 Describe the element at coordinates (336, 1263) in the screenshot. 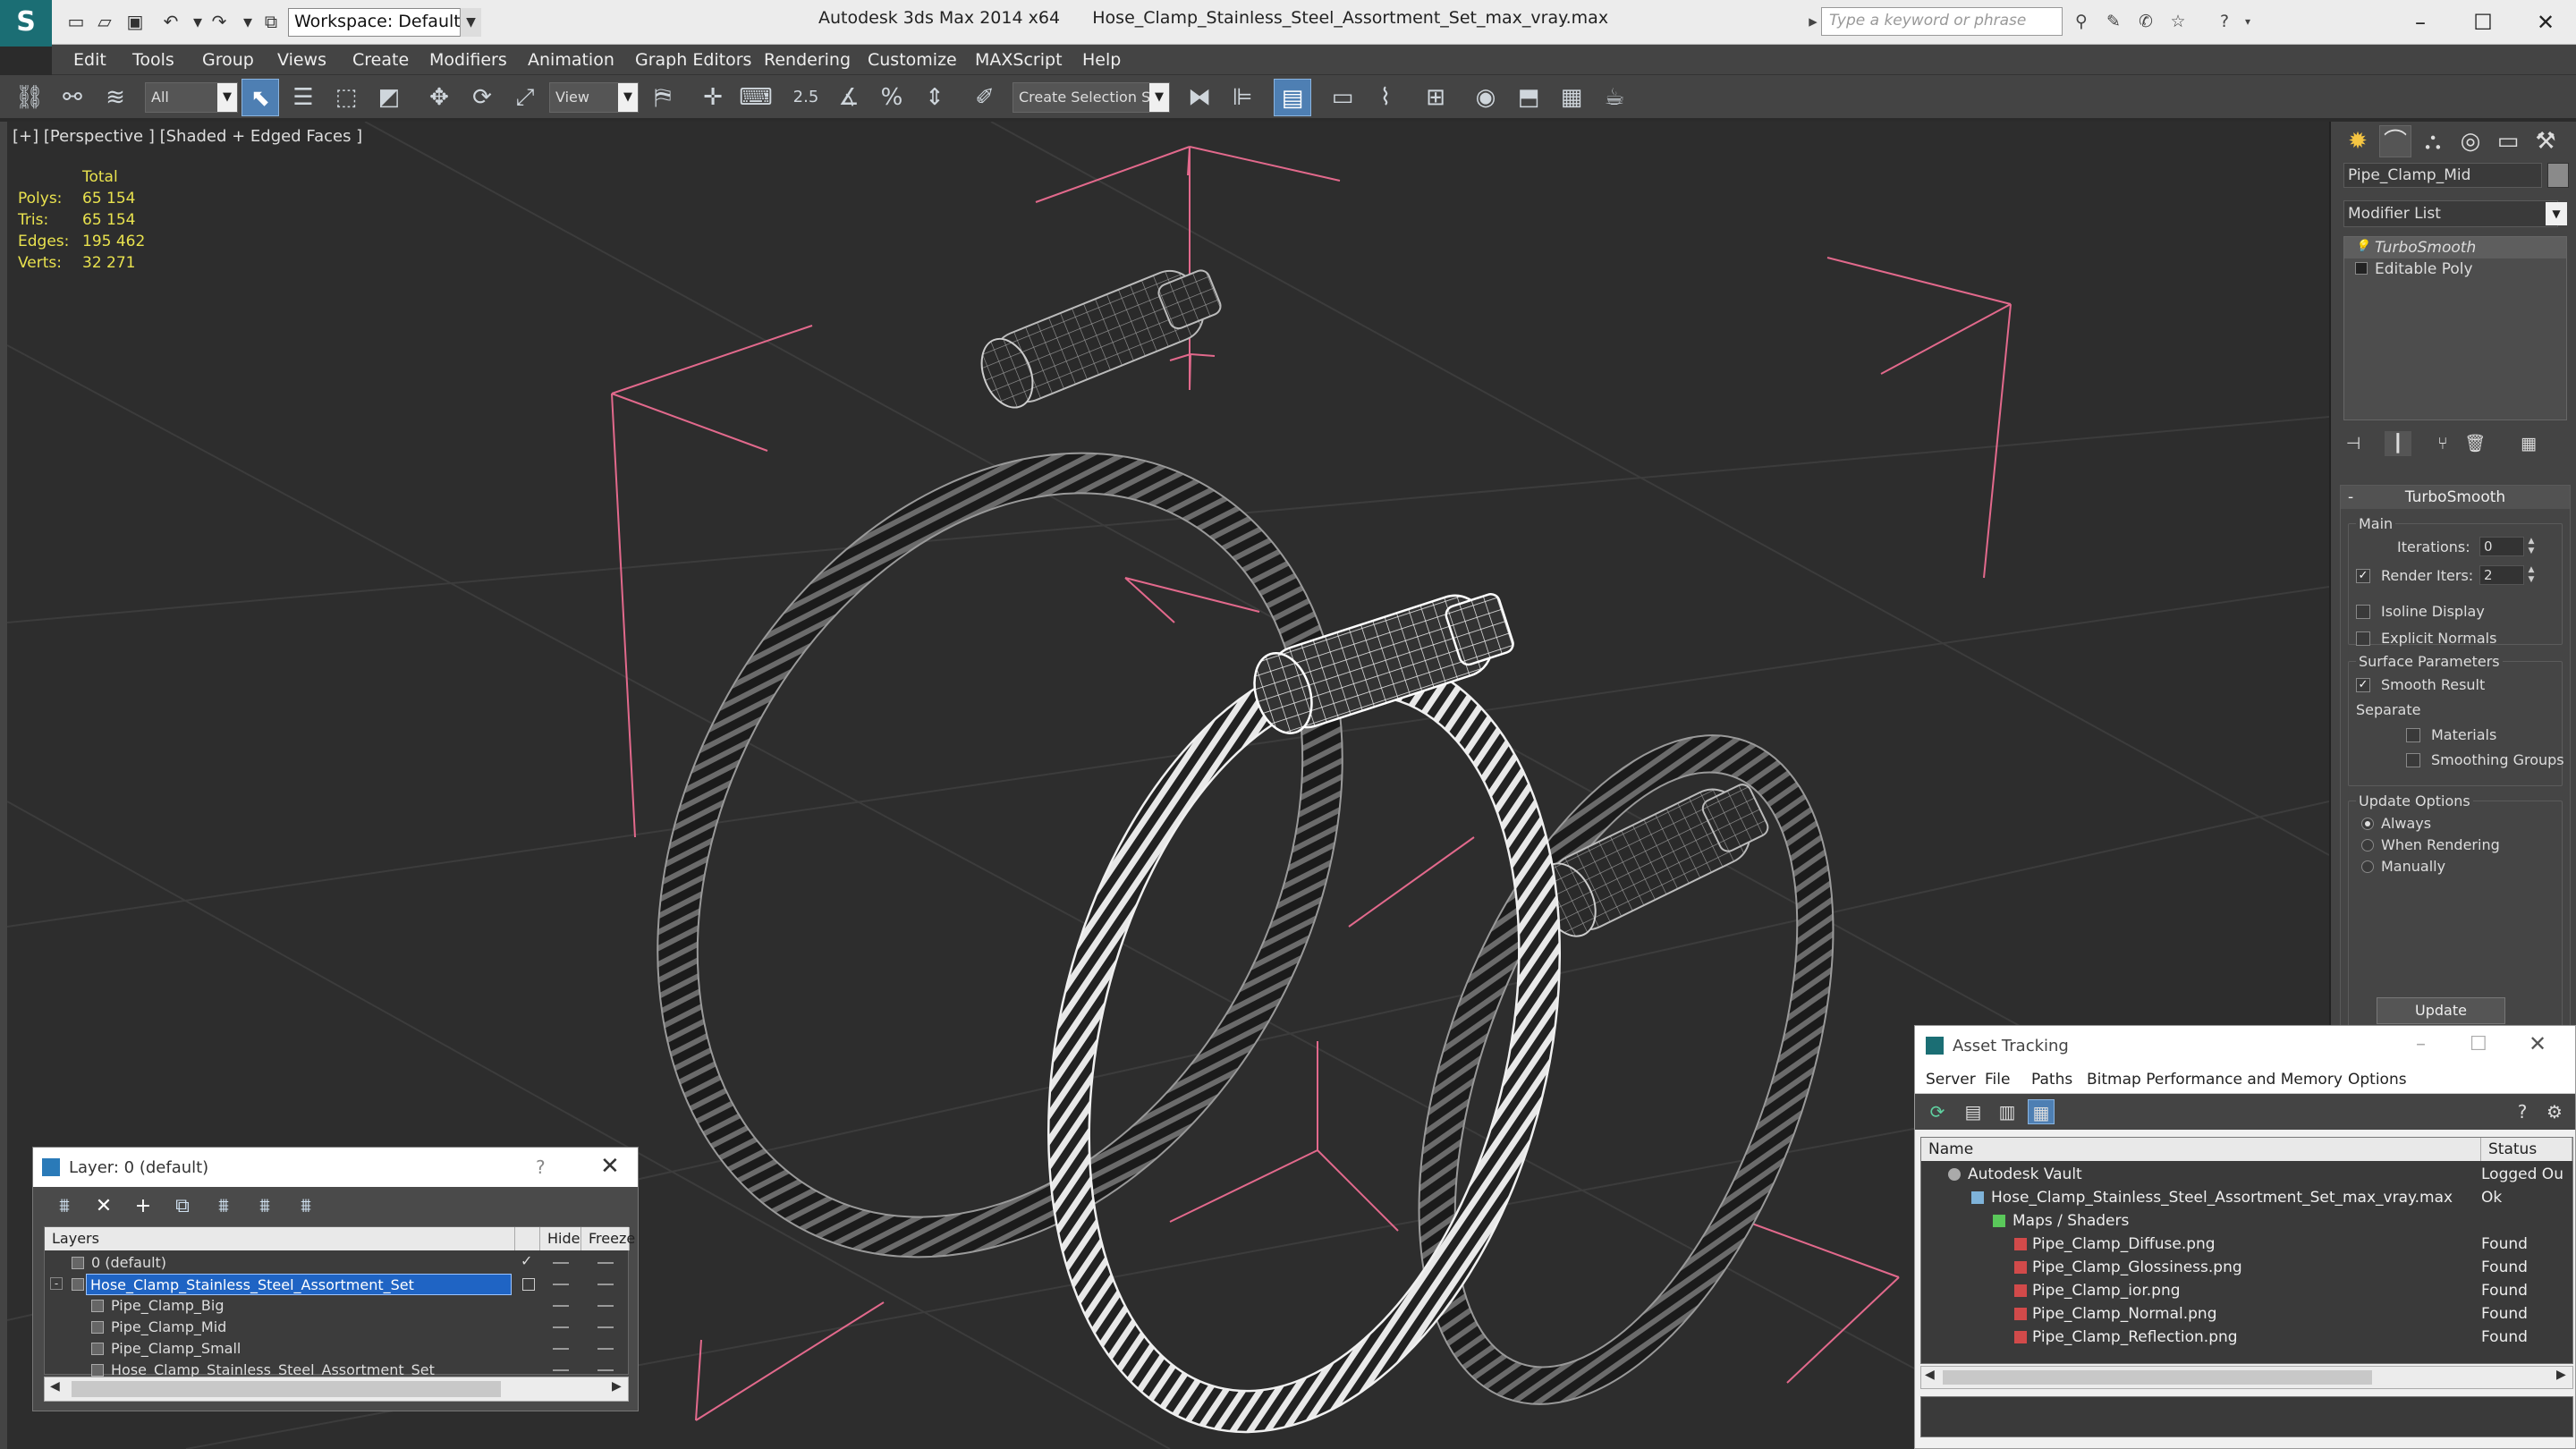

I see `layer-row: 0 (default) ✓` at that location.